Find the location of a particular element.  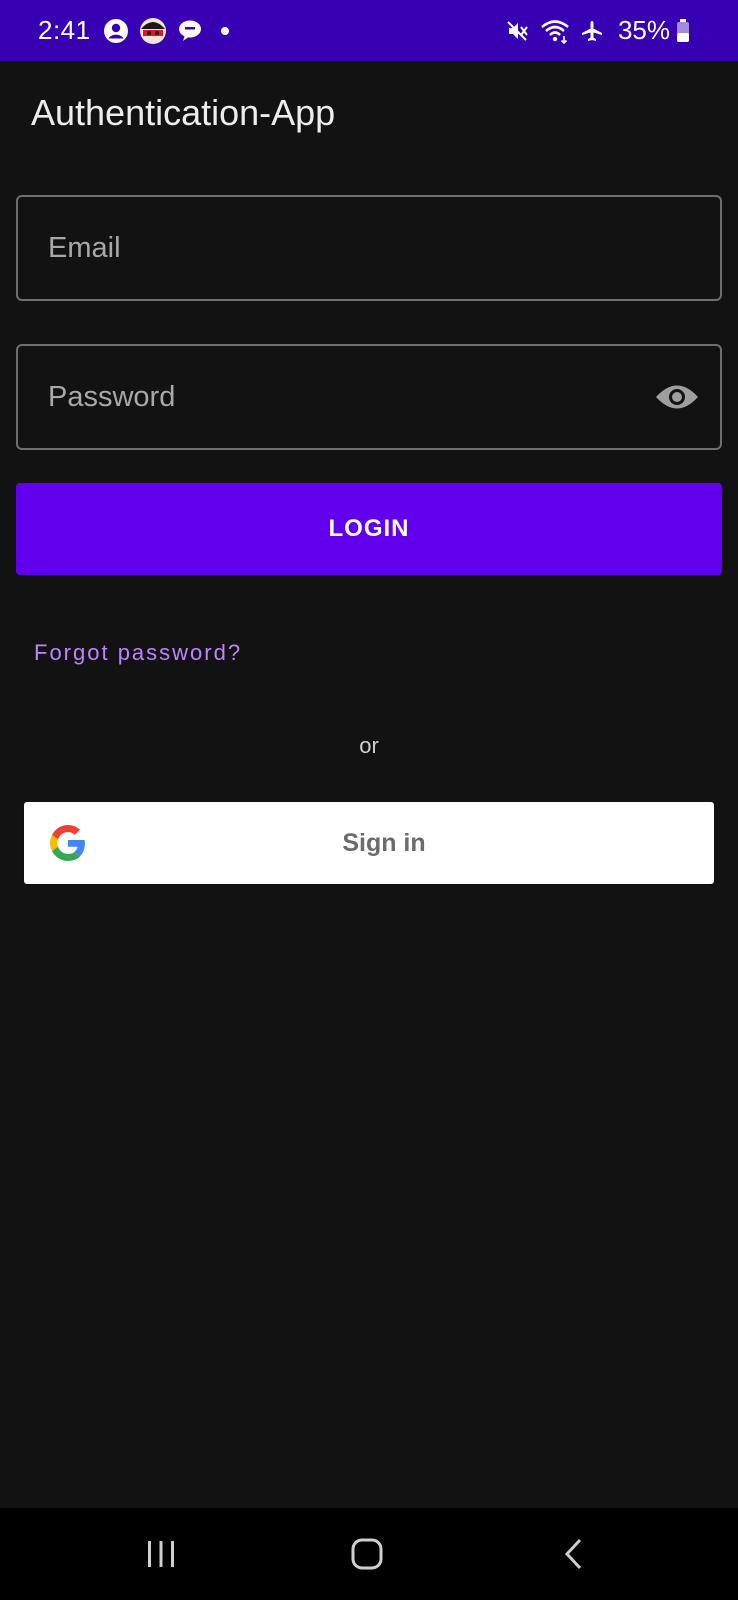

mute-icon is located at coordinates (518, 31).